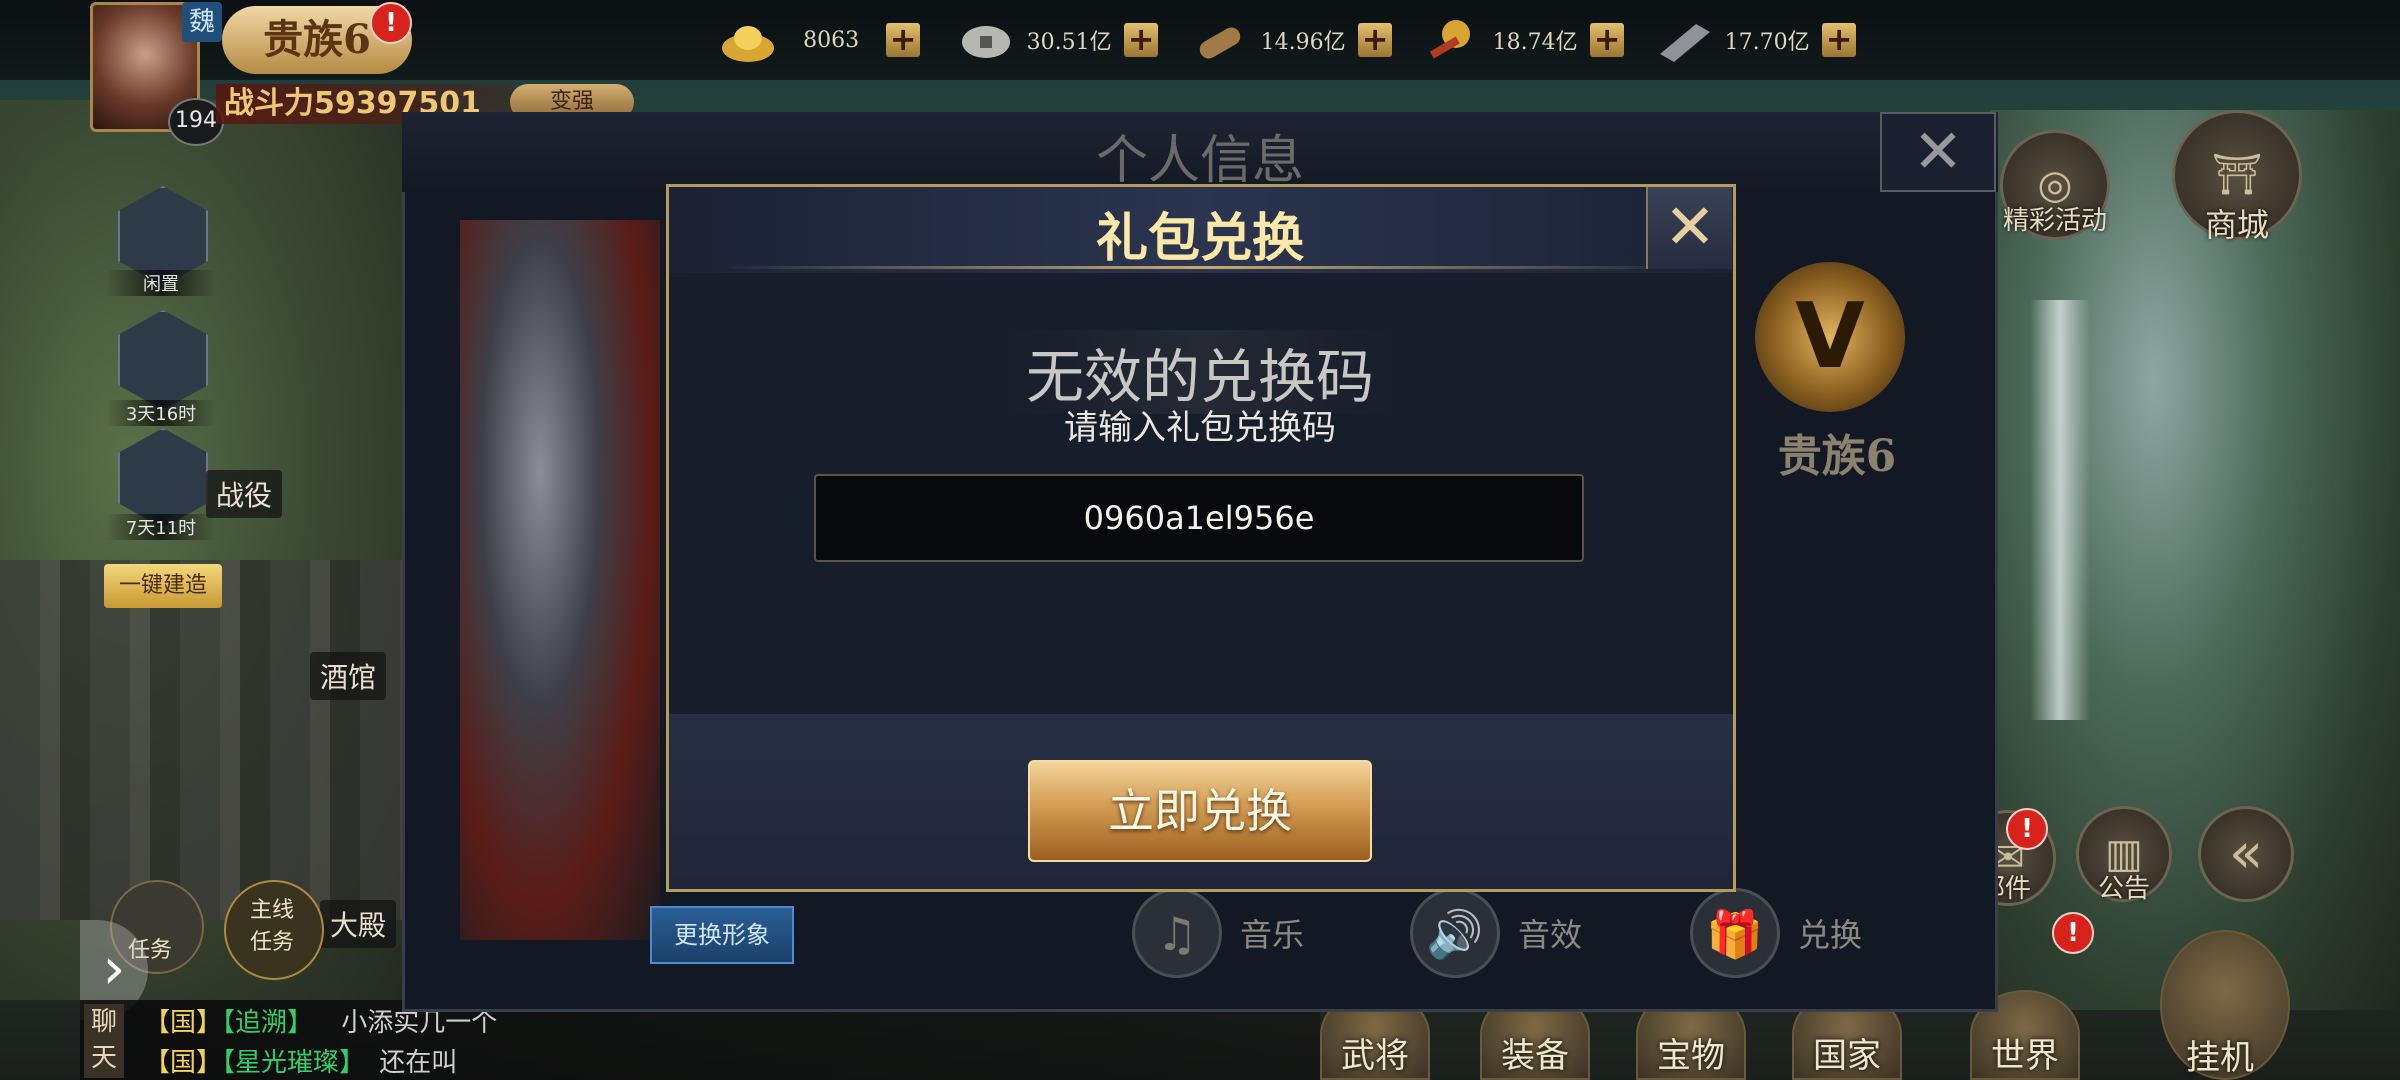 This screenshot has width=2400, height=1080. I want to click on resource-value: 14.96亿, so click(1303, 42).